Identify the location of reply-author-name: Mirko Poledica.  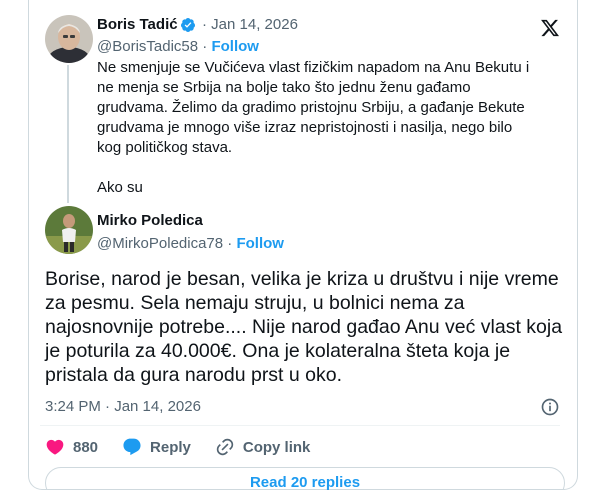
(150, 220).